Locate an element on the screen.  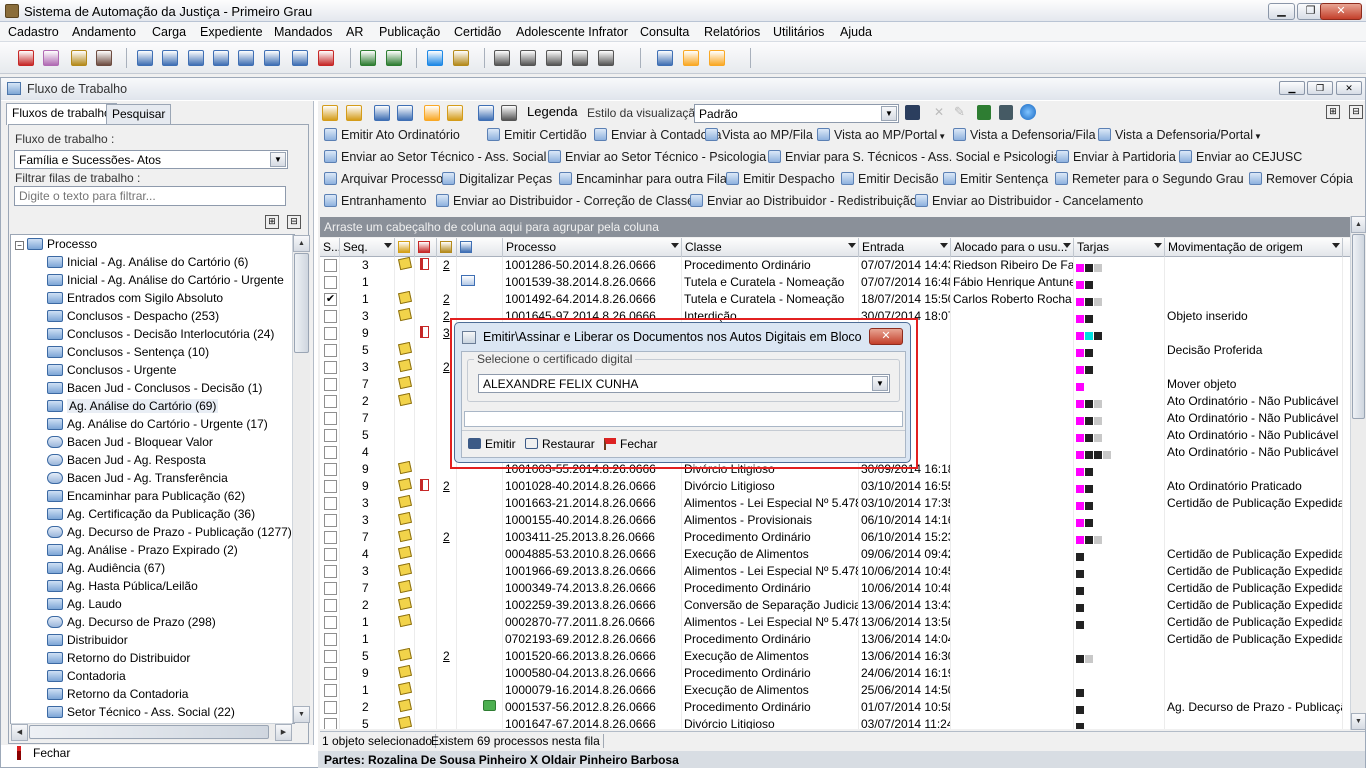
grid-vscrollbar: ▲ ▼ is located at coordinates (1358, 473).